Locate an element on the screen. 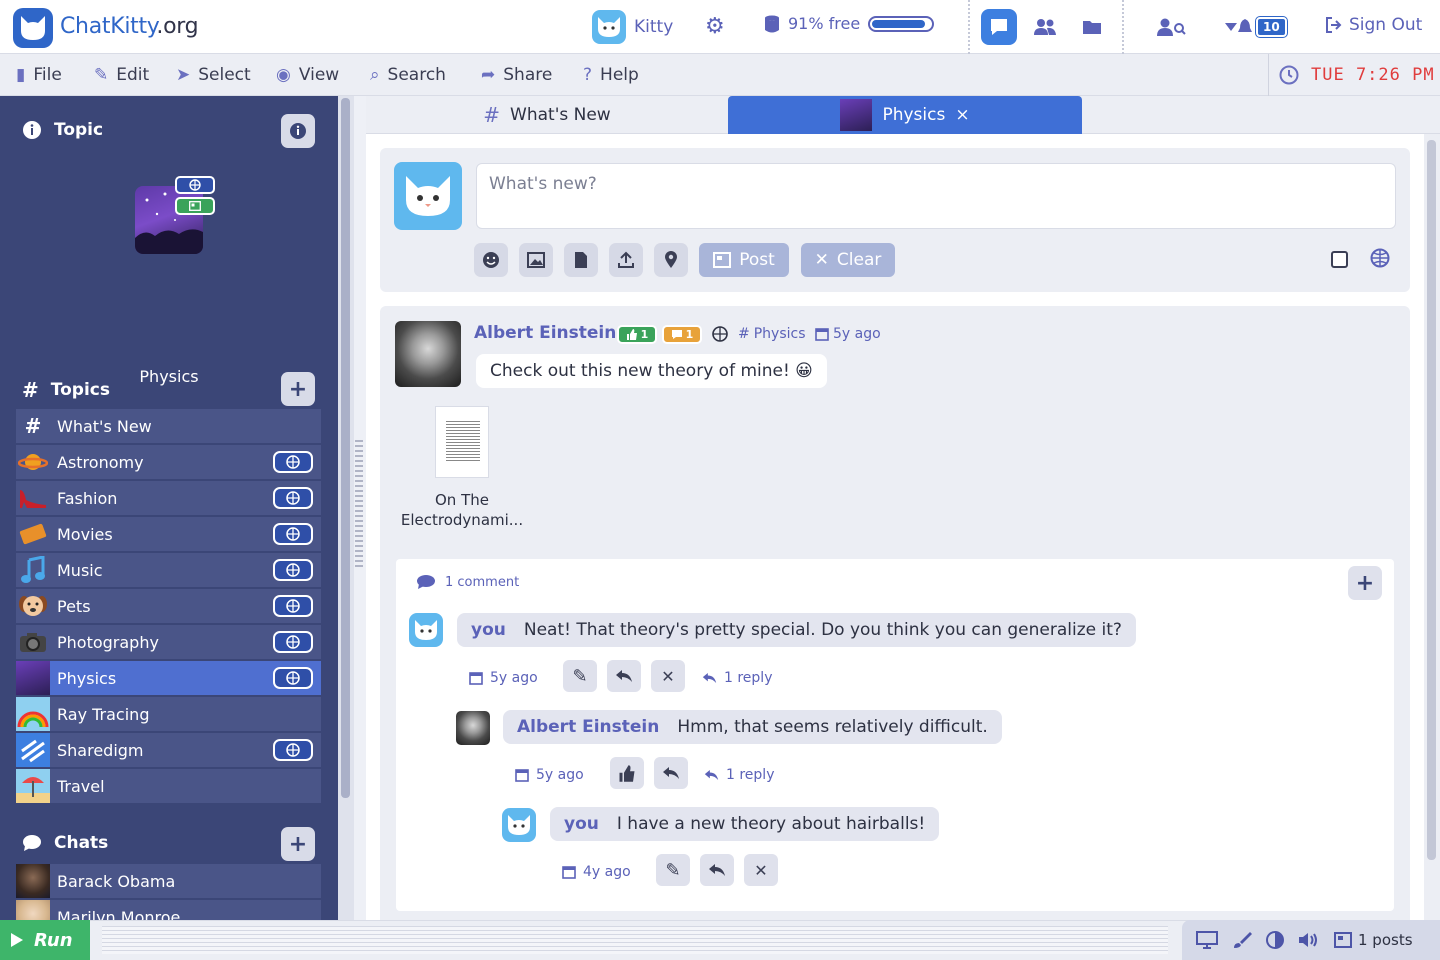  database-icon is located at coordinates (772, 23).